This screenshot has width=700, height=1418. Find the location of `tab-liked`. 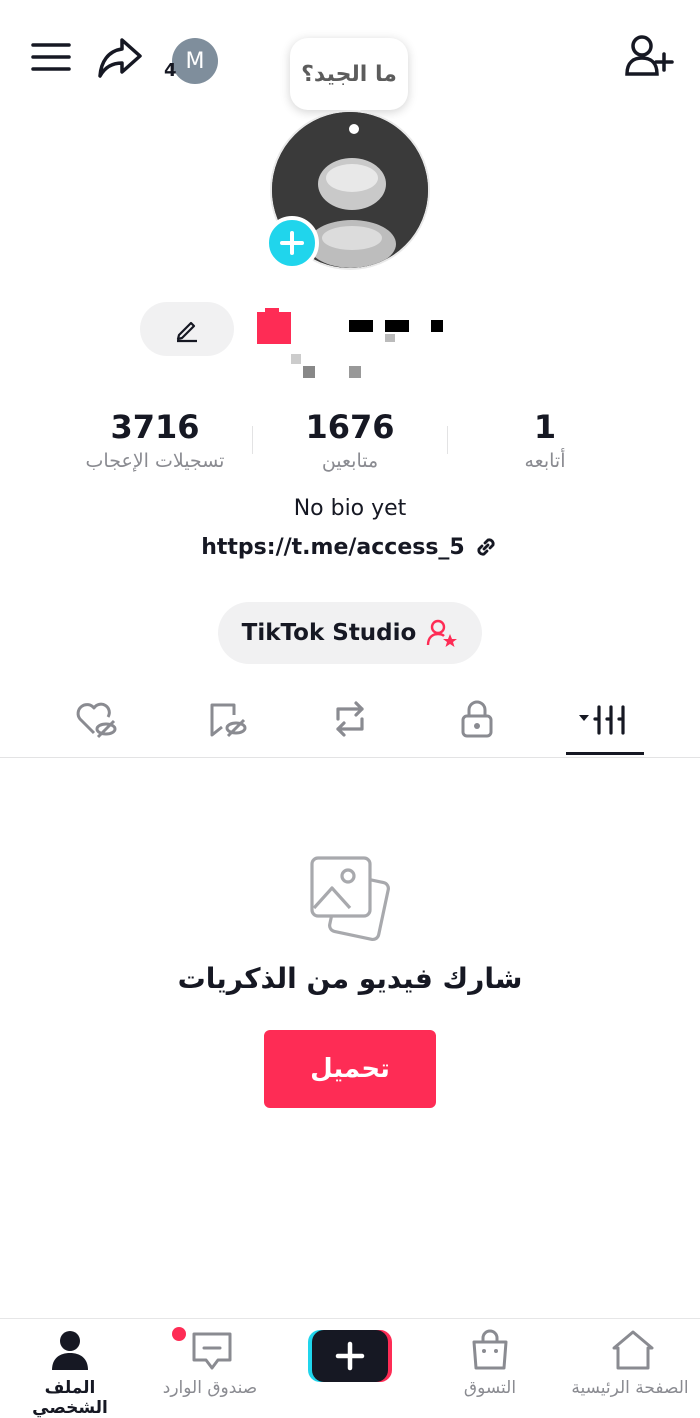

tab-liked is located at coordinates (96, 719).